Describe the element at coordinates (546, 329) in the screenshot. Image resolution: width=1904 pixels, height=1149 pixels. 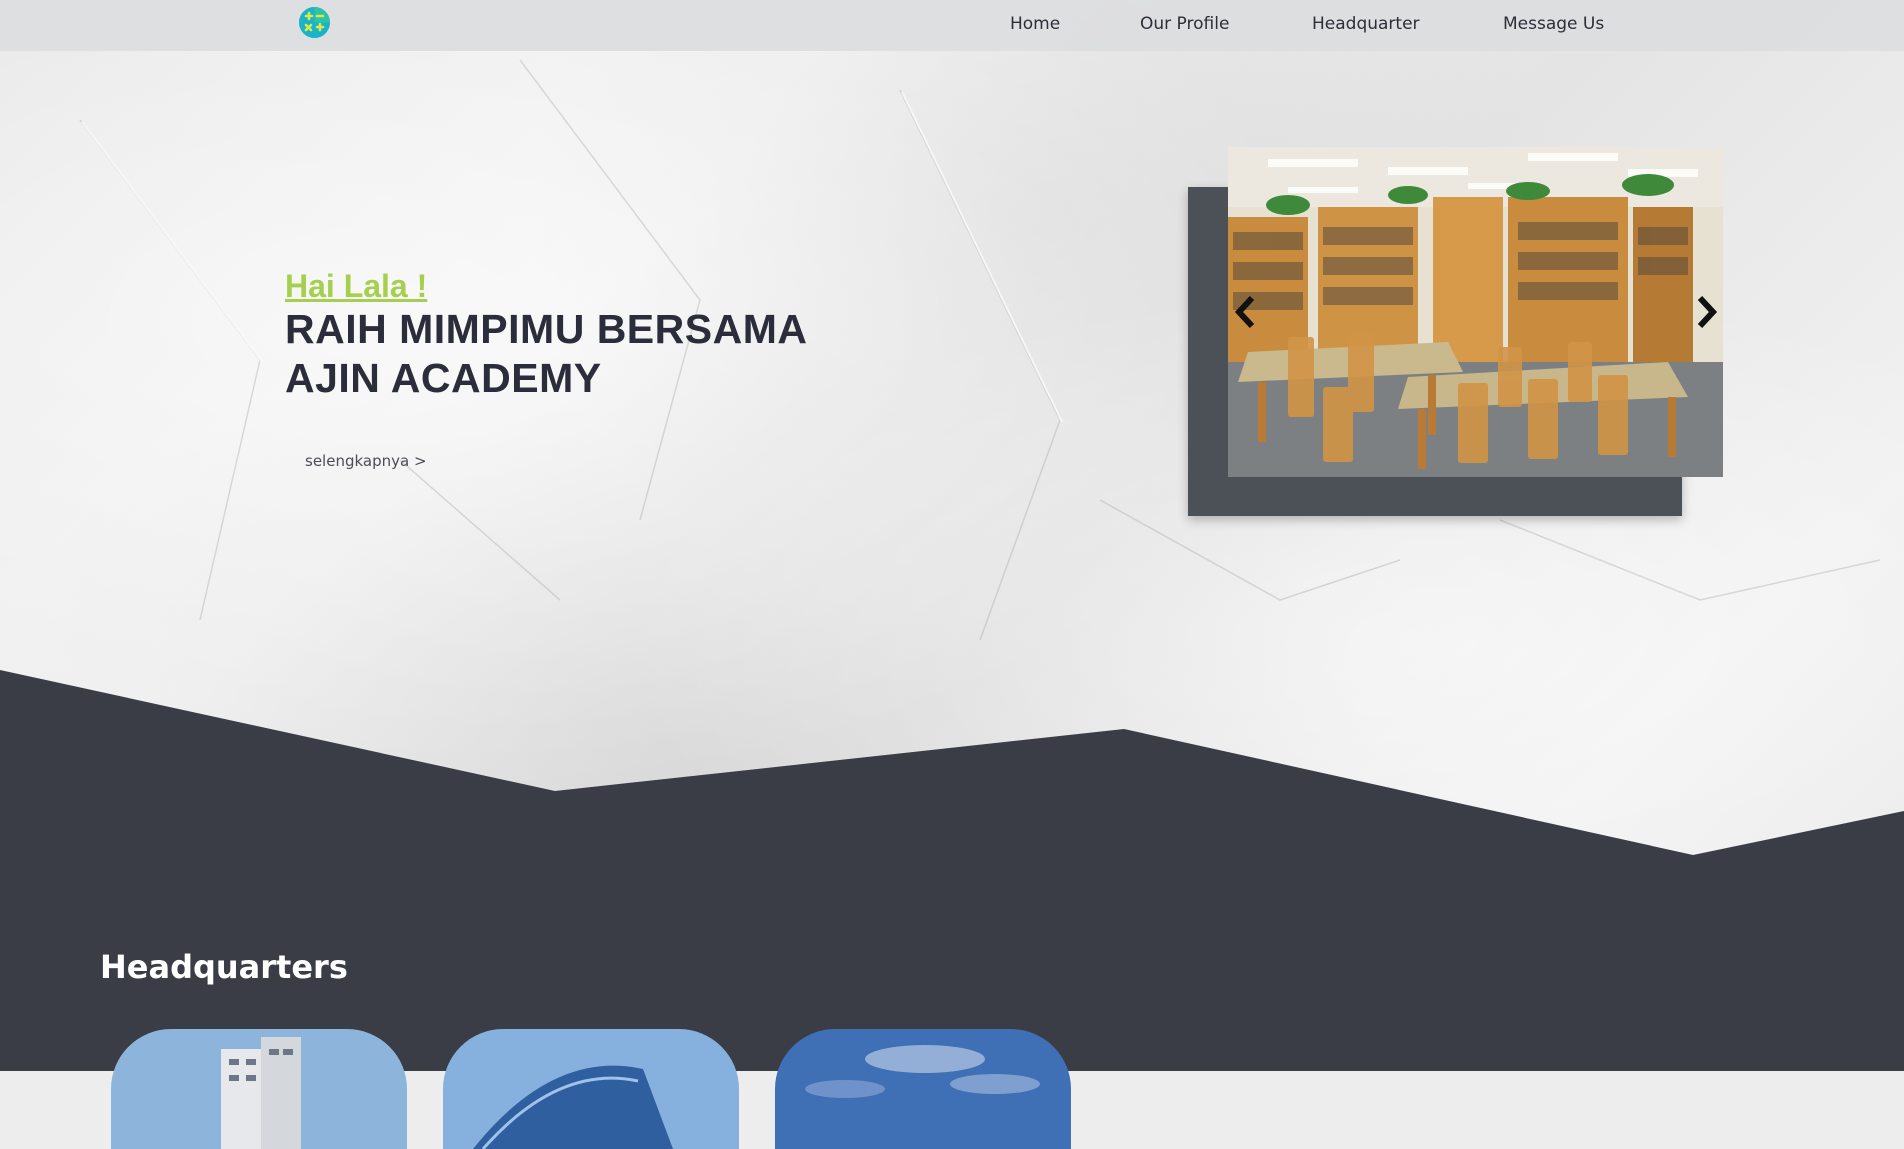
I see `hero-headline-line1: RAIH MIMPIMU BERSAMA` at that location.